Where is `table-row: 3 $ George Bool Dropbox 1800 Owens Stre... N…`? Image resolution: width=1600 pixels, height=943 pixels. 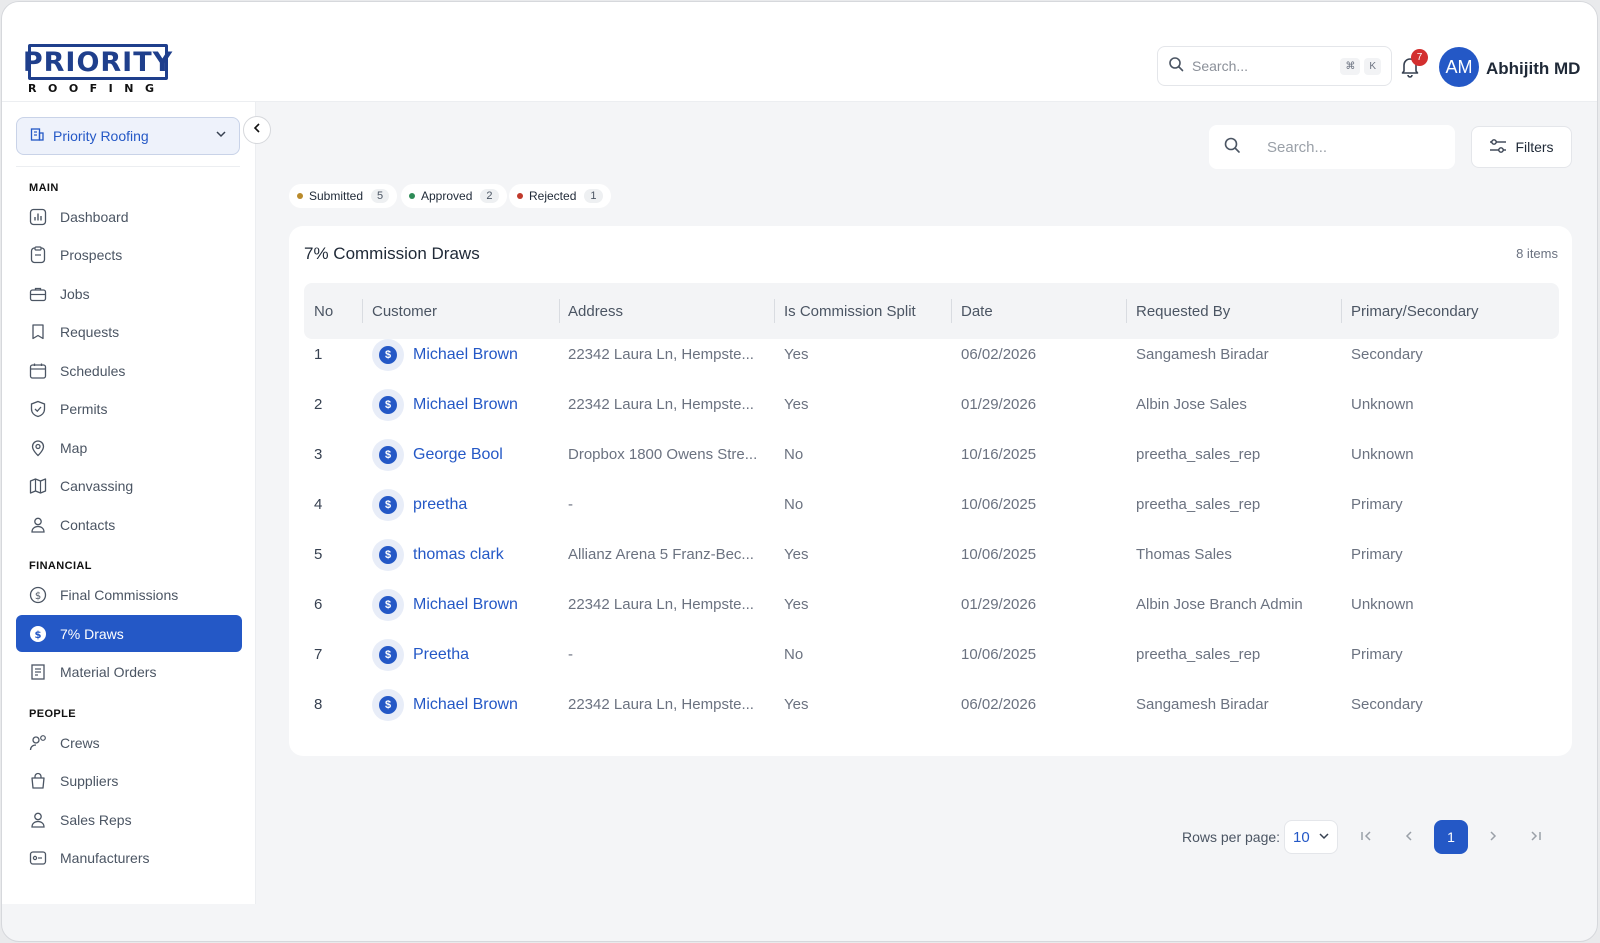 table-row: 3 $ George Bool Dropbox 1800 Owens Stre... N… is located at coordinates (931, 454).